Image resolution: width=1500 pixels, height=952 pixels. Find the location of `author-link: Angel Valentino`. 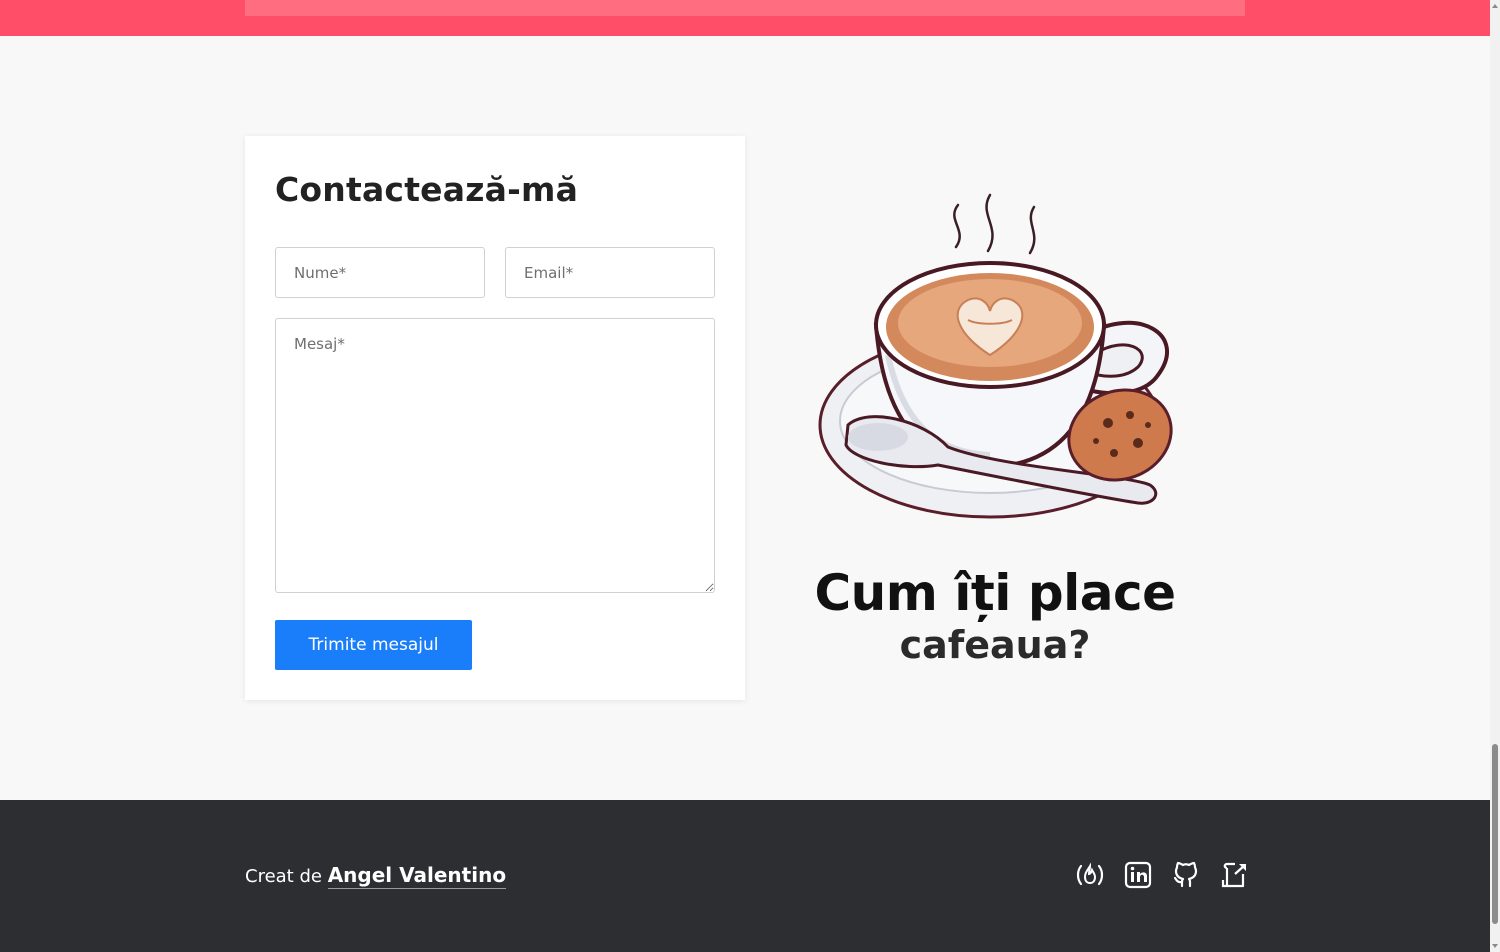

author-link: Angel Valentino is located at coordinates (417, 876).